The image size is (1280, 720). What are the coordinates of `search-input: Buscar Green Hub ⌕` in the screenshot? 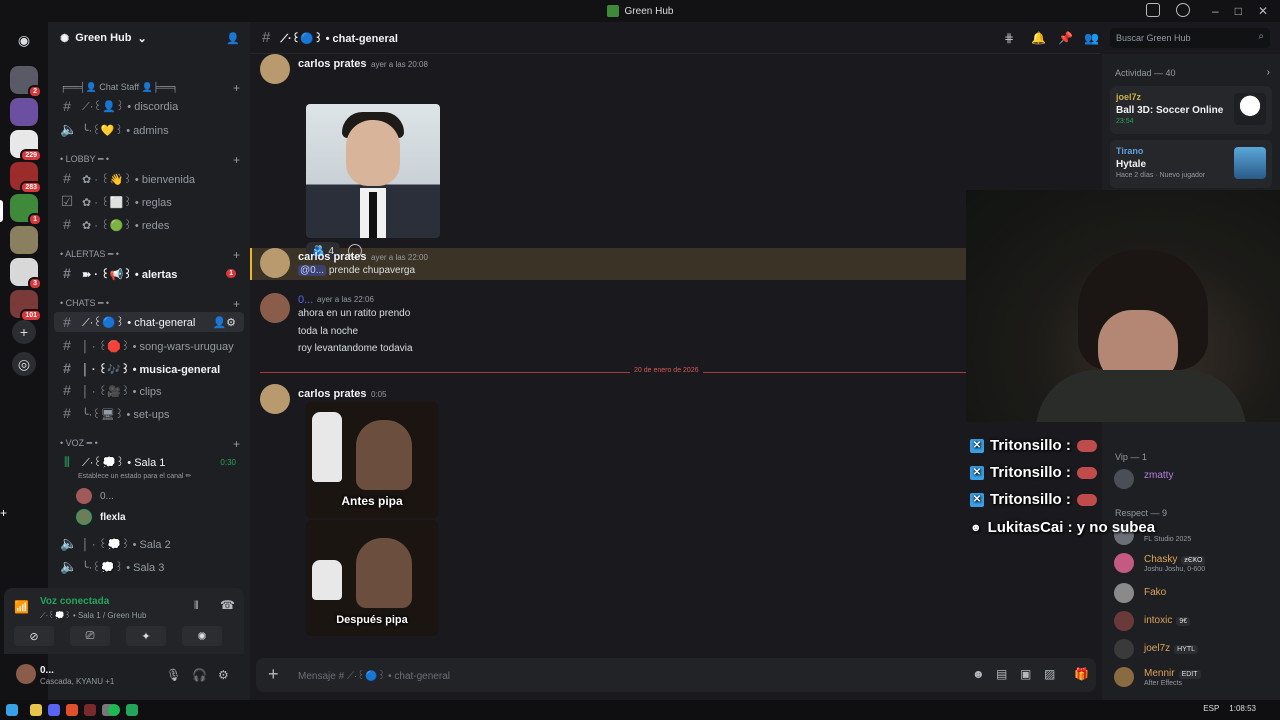 It's located at (1190, 38).